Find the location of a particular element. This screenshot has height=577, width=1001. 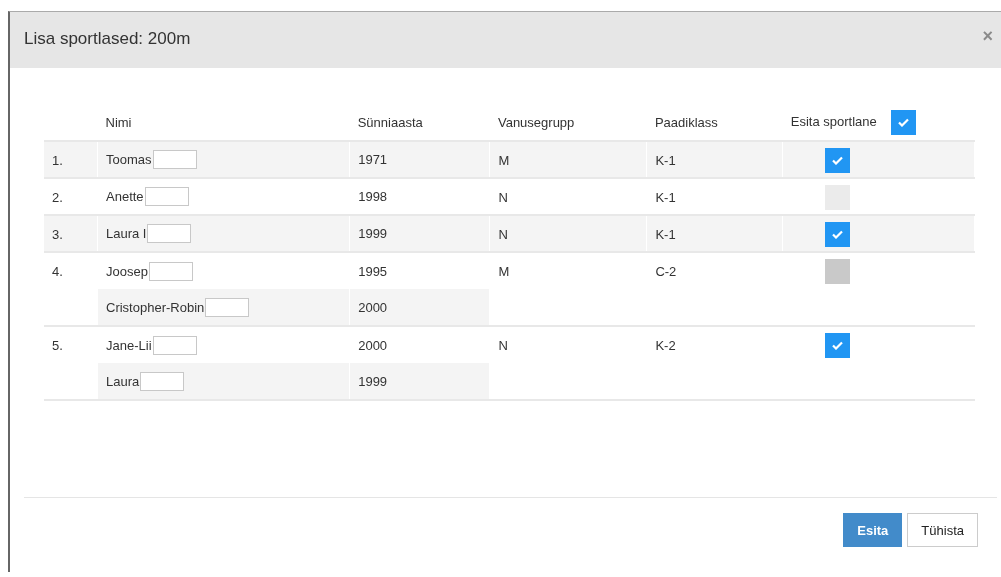

athlete-name: Laura I is located at coordinates (126, 233).